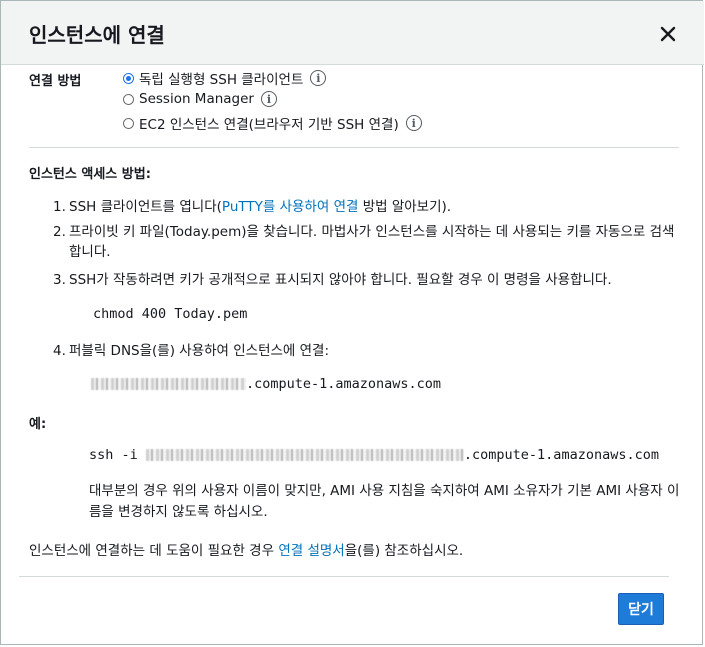  What do you see at coordinates (59, 351) in the screenshot?
I see `step-number: 4.` at bounding box center [59, 351].